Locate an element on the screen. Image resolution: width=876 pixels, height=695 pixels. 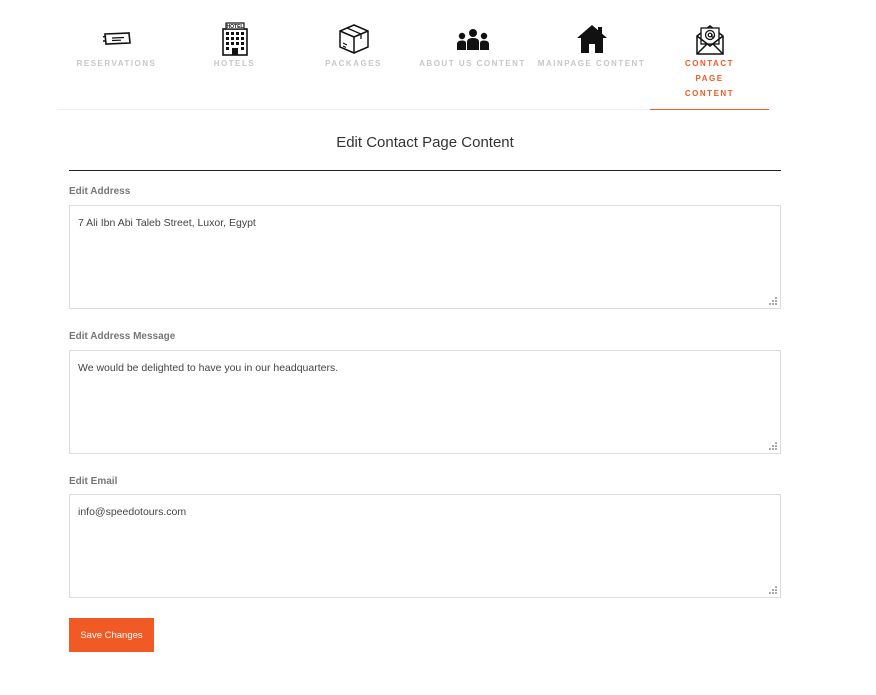
address-textarea: 7 Ali Ibn Abi Taleb Street, Luxor, Egypt is located at coordinates (425, 257).